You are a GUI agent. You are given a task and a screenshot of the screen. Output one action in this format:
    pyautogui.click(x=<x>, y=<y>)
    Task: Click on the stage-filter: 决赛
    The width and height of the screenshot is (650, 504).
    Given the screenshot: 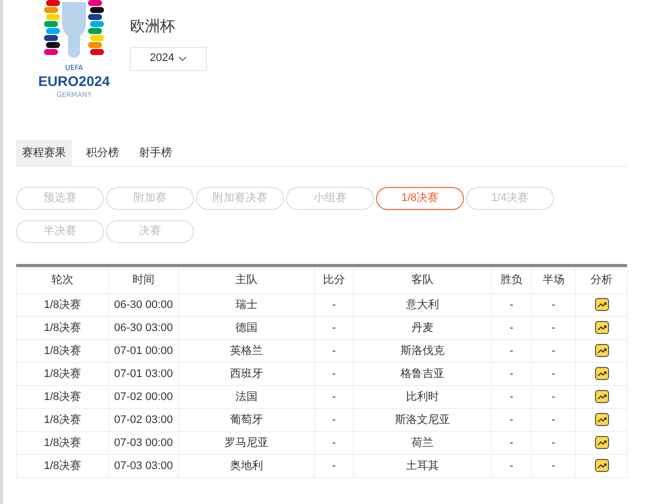 What is the action you would take?
    pyautogui.click(x=150, y=231)
    